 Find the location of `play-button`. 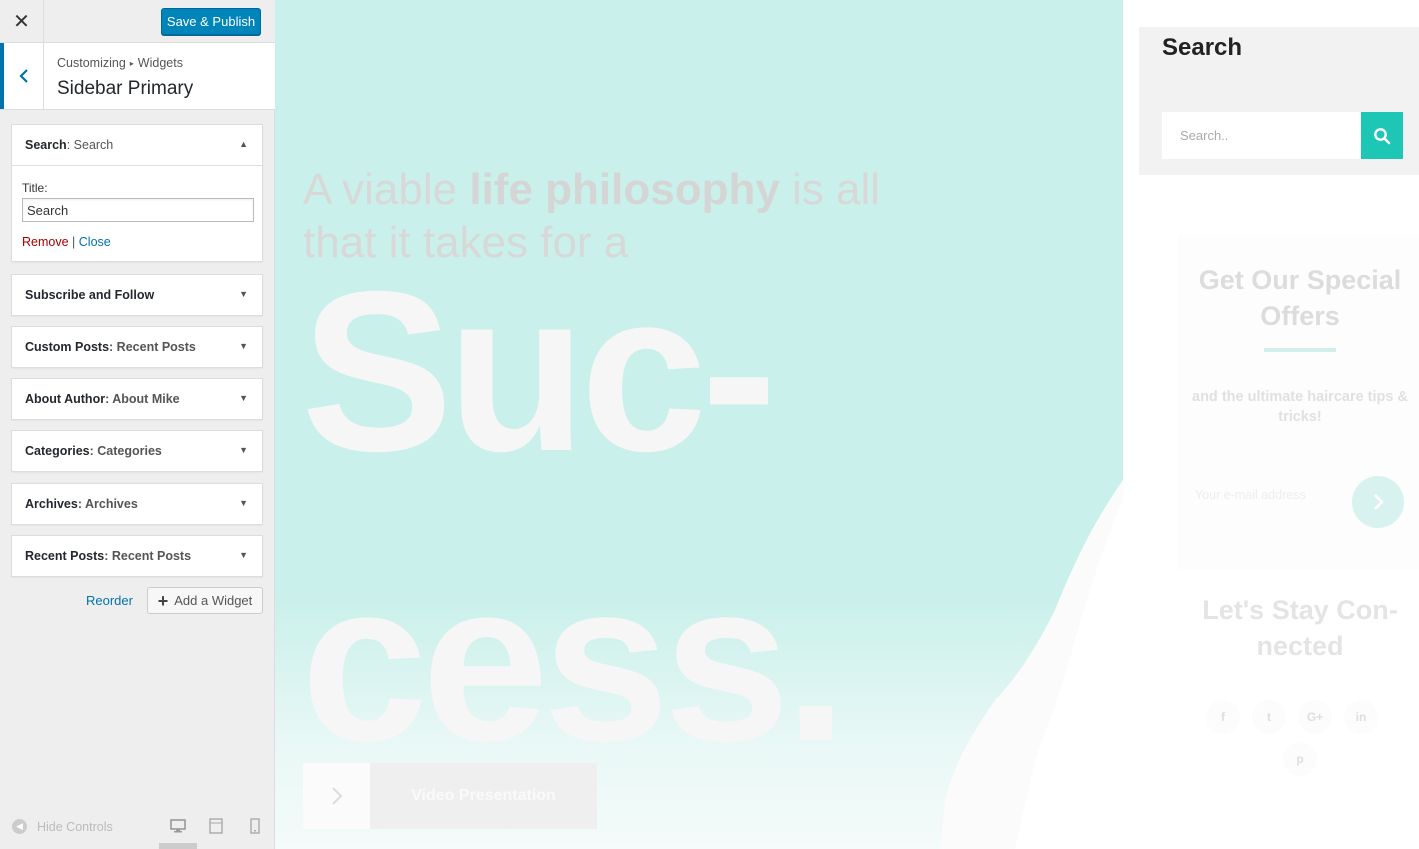

play-button is located at coordinates (336, 796).